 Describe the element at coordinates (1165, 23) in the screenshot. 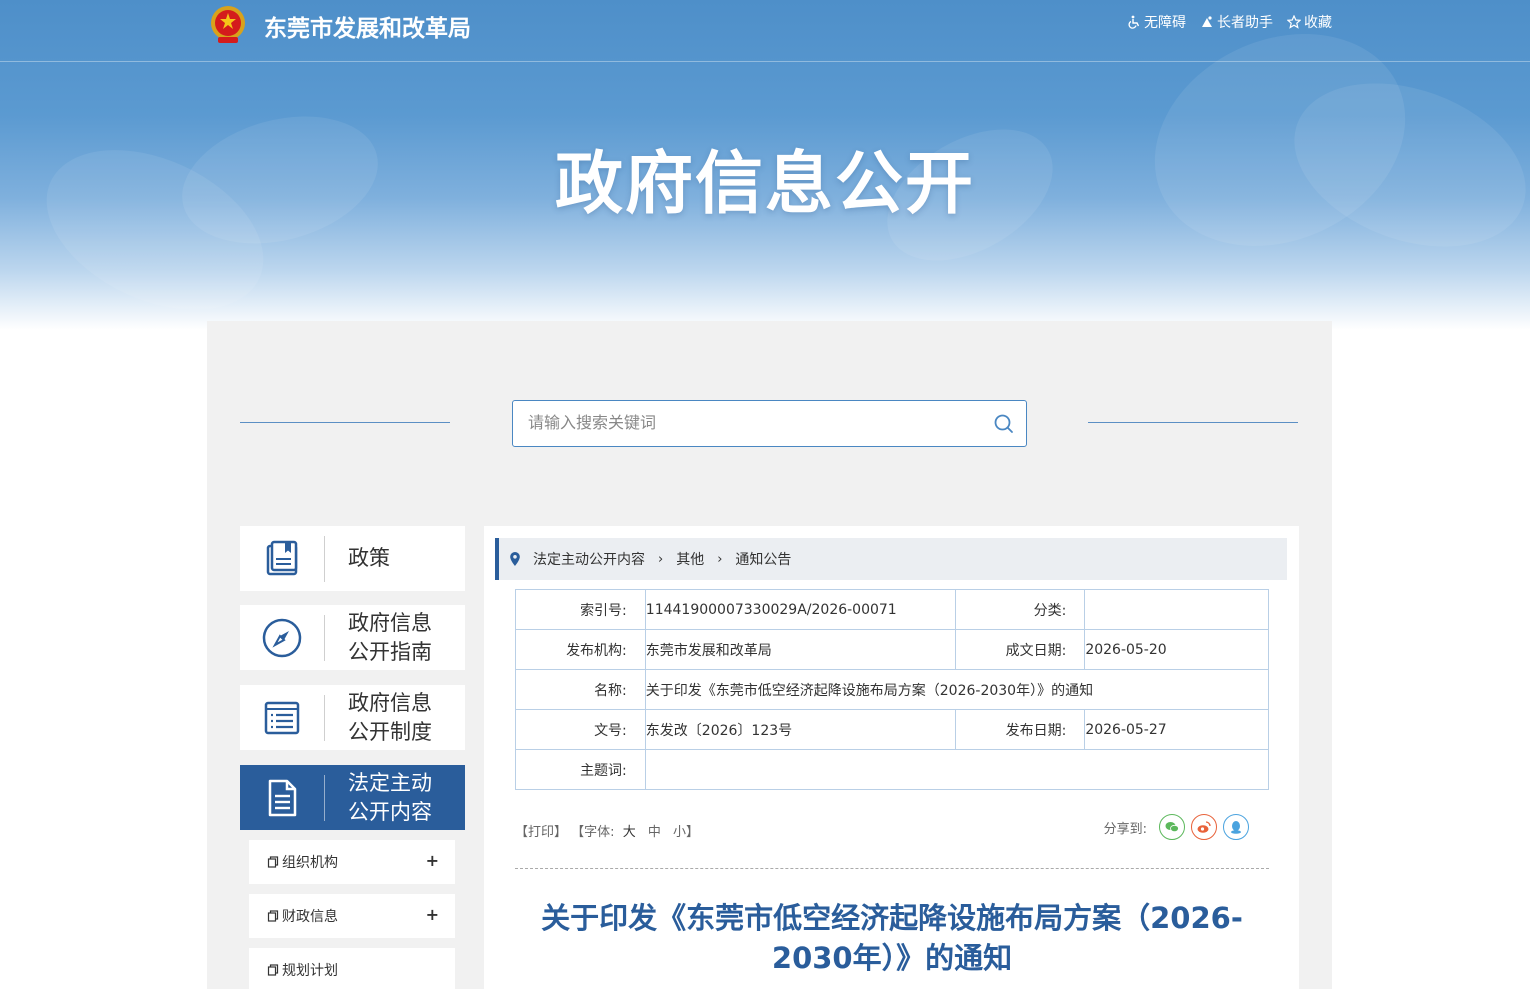

I see `accessibility-label: 无障碍` at that location.